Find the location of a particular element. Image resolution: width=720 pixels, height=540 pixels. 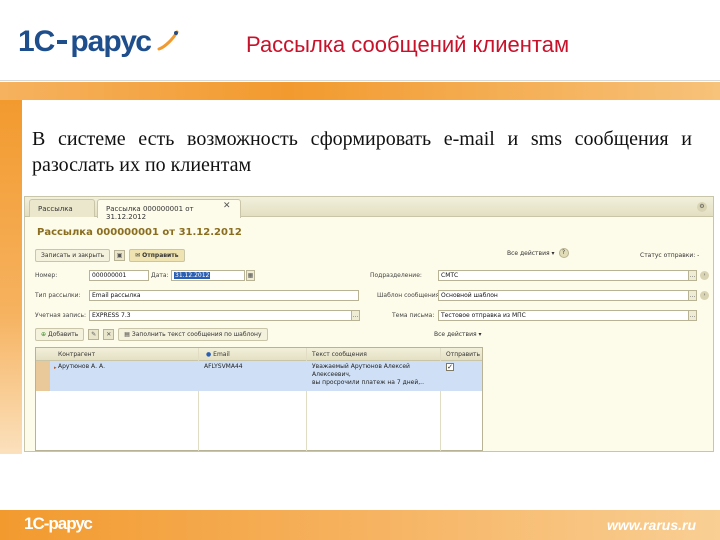

template-field: Основной шаблон is located at coordinates (567, 295).